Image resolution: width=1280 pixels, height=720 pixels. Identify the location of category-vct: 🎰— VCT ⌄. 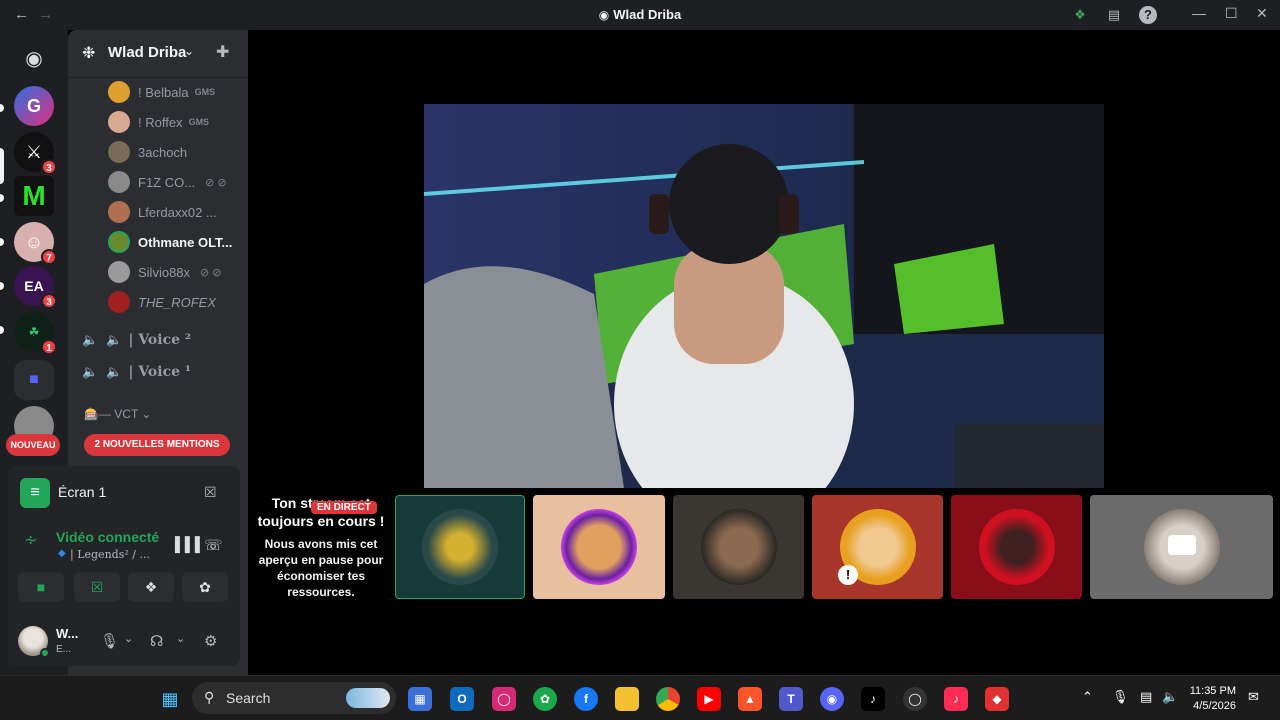
(117, 414).